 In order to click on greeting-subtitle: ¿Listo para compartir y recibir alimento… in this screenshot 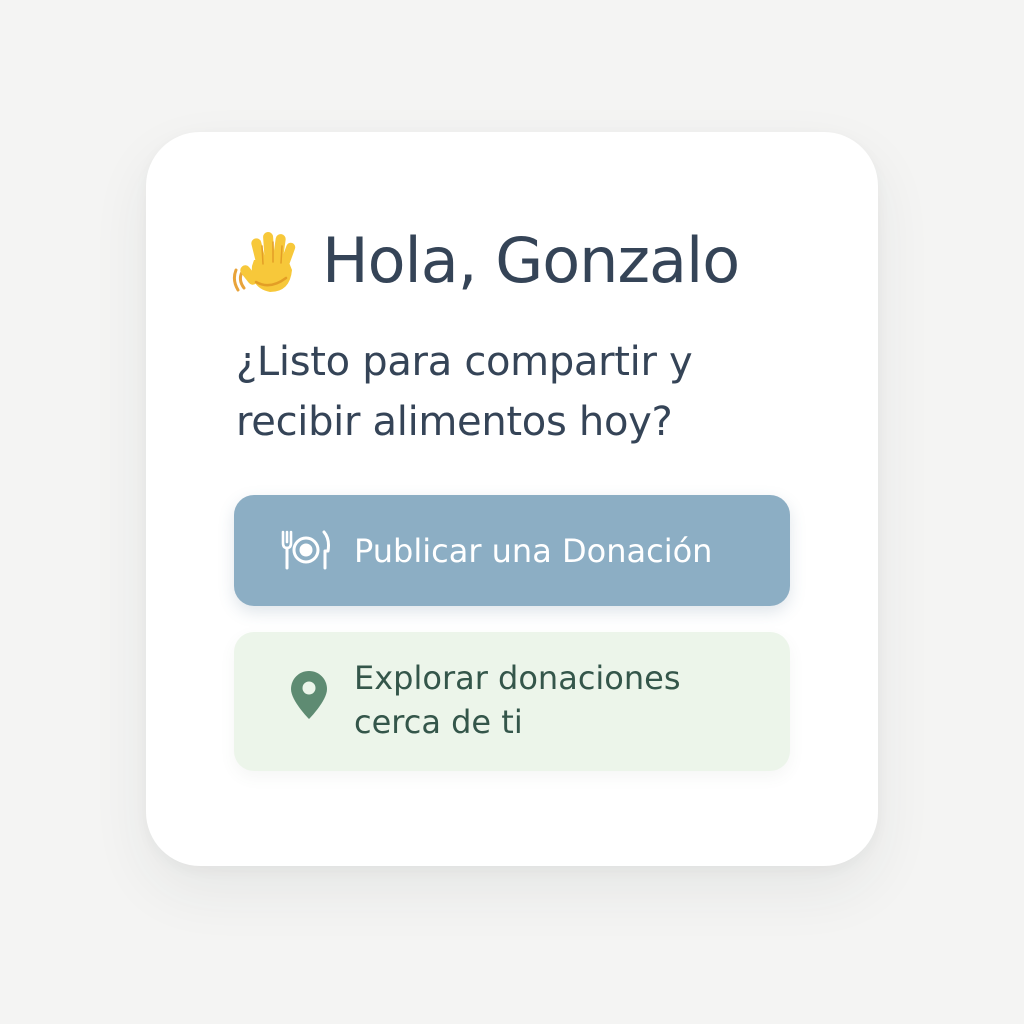, I will do `click(464, 392)`.